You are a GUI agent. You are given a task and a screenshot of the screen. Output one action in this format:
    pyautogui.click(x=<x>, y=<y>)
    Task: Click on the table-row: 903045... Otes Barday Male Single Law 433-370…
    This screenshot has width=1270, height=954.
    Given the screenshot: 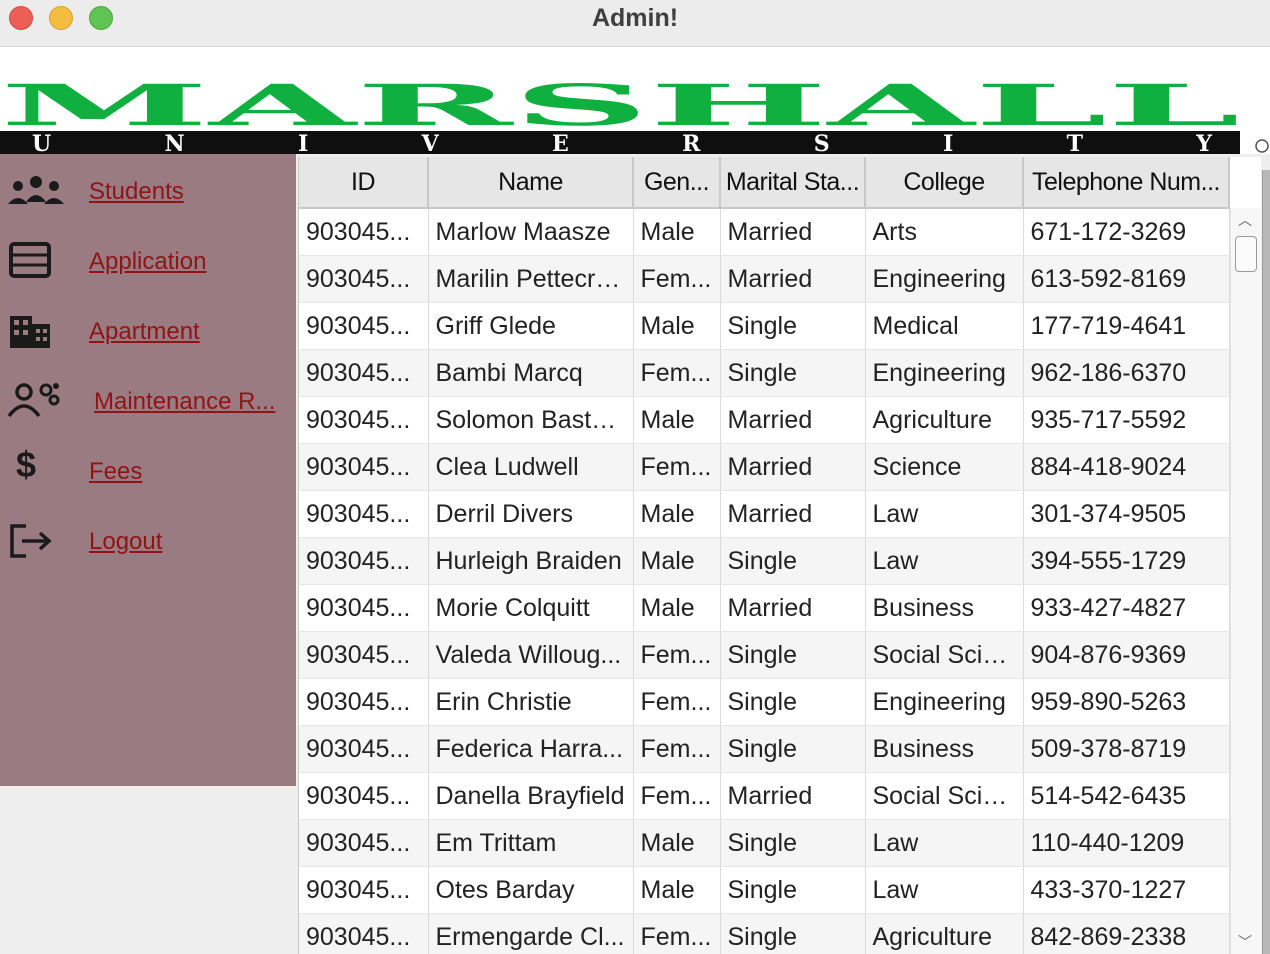 What is the action you would take?
    pyautogui.click(x=764, y=890)
    